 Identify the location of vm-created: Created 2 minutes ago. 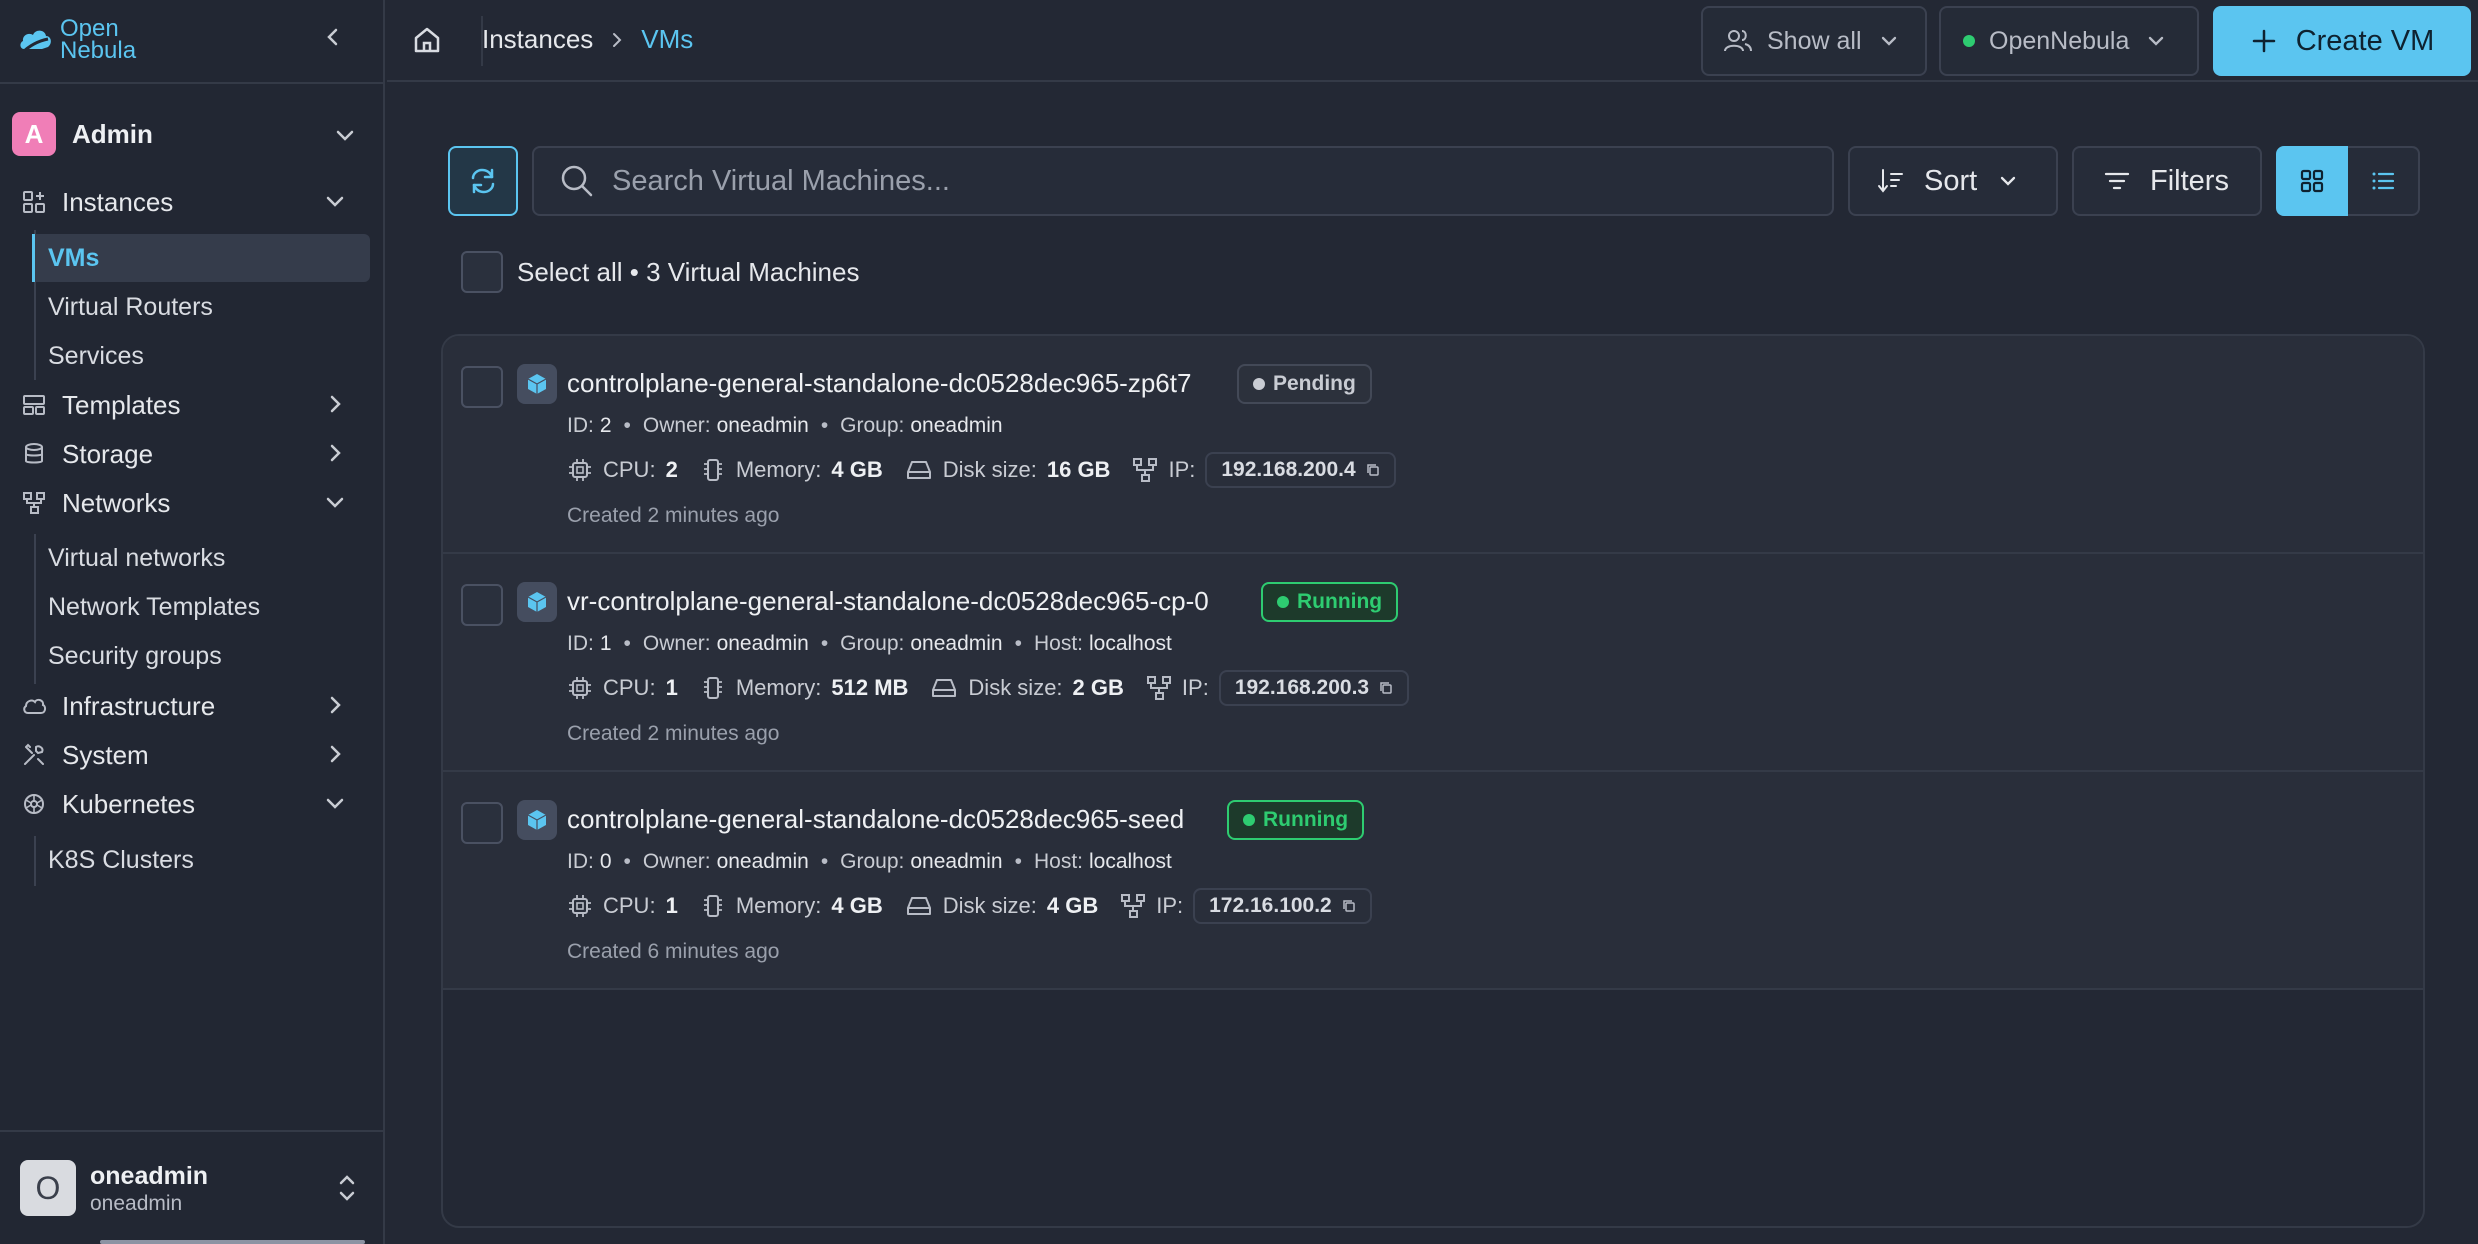
(673, 733).